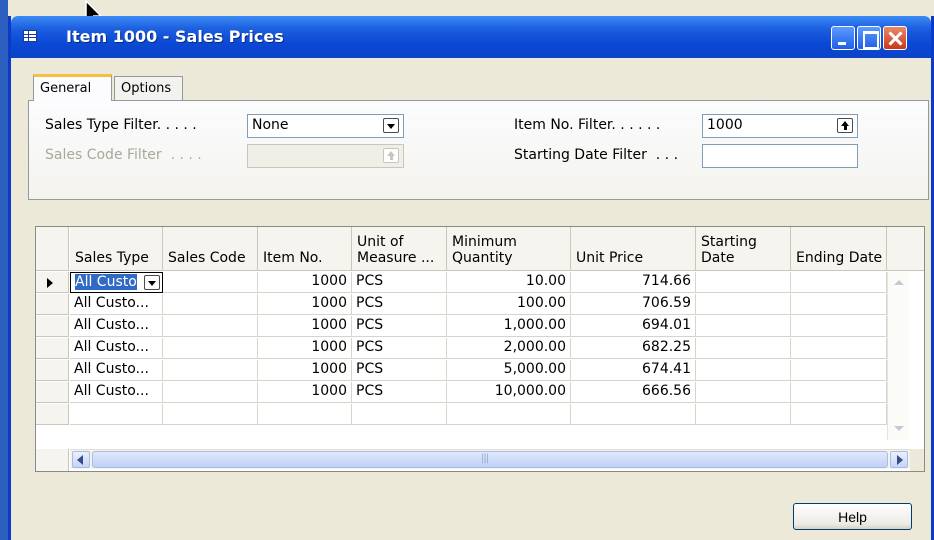 This screenshot has height=540, width=934. I want to click on table-cell-min-qty: 2,000.00, so click(509, 348).